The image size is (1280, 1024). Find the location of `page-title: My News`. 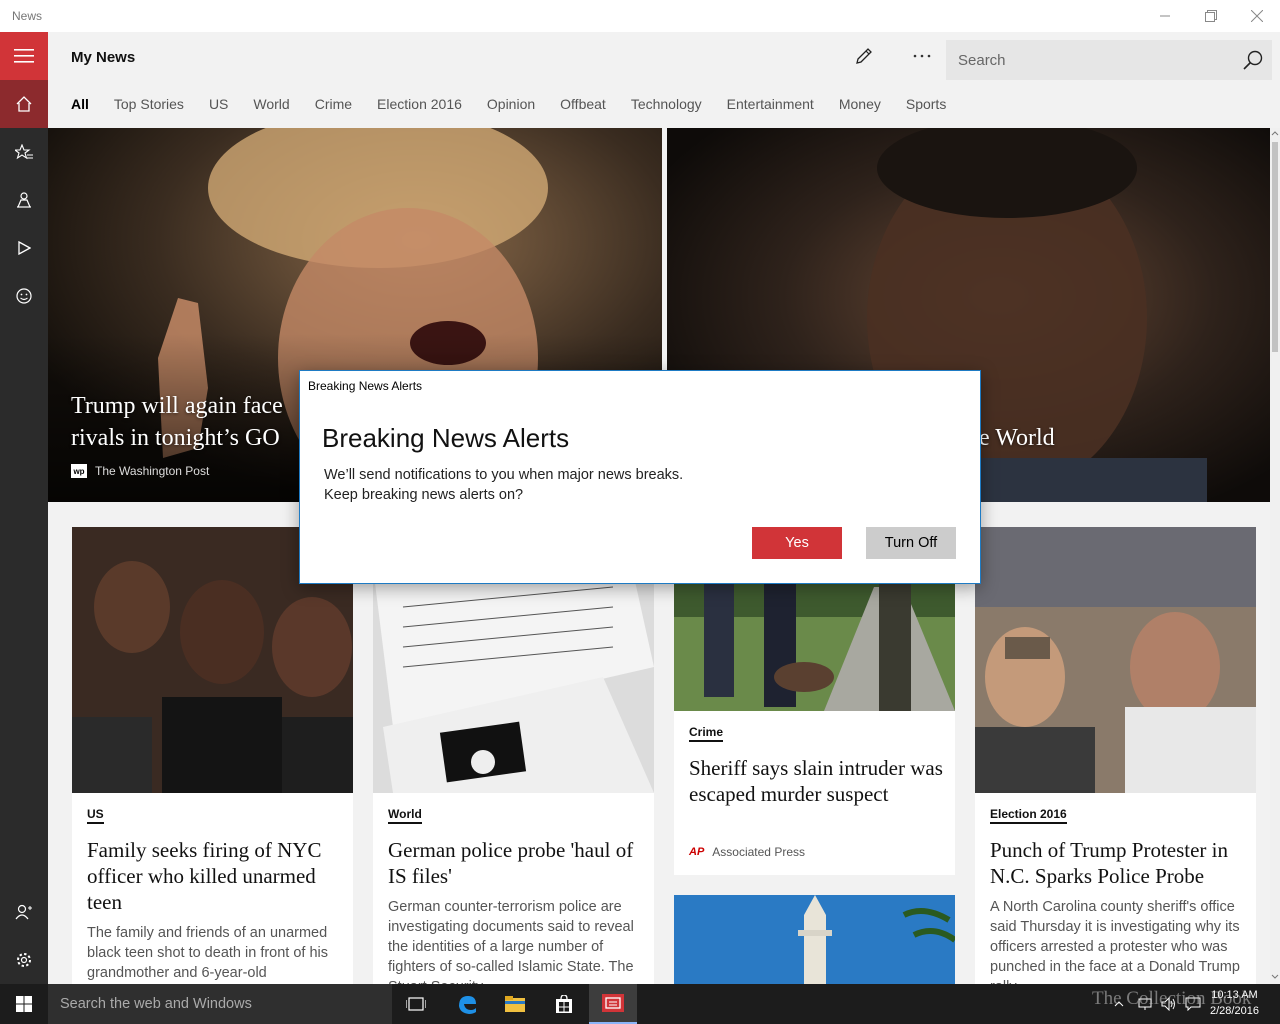

page-title: My News is located at coordinates (103, 57).